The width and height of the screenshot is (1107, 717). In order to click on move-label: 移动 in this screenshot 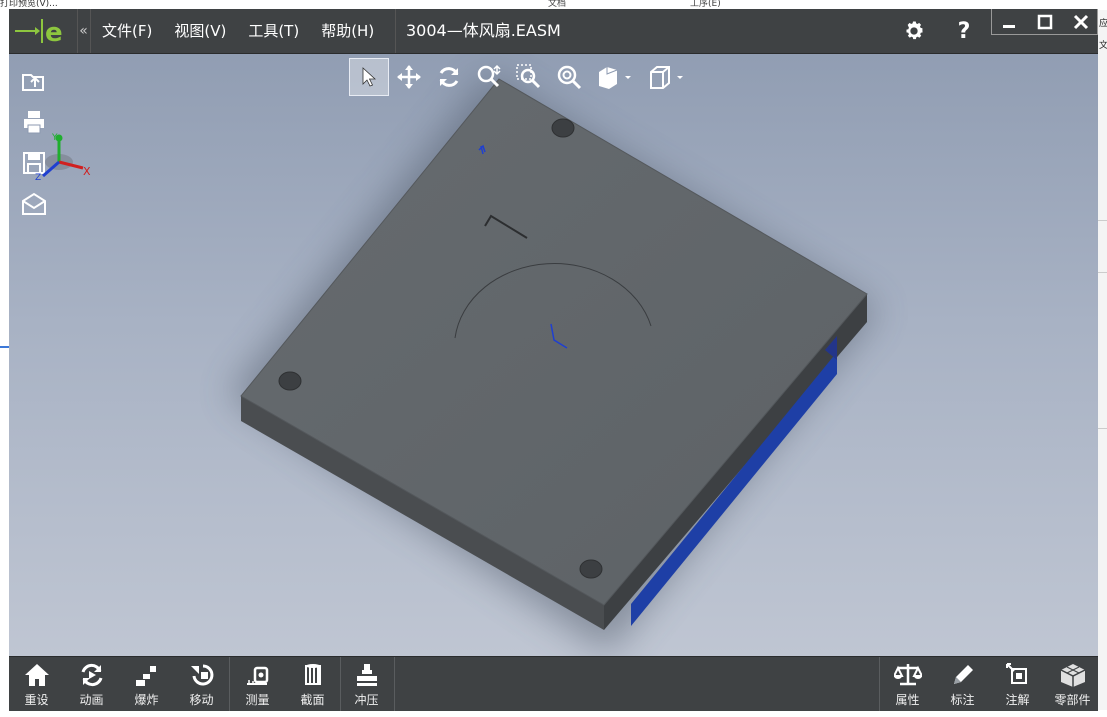, I will do `click(201, 700)`.